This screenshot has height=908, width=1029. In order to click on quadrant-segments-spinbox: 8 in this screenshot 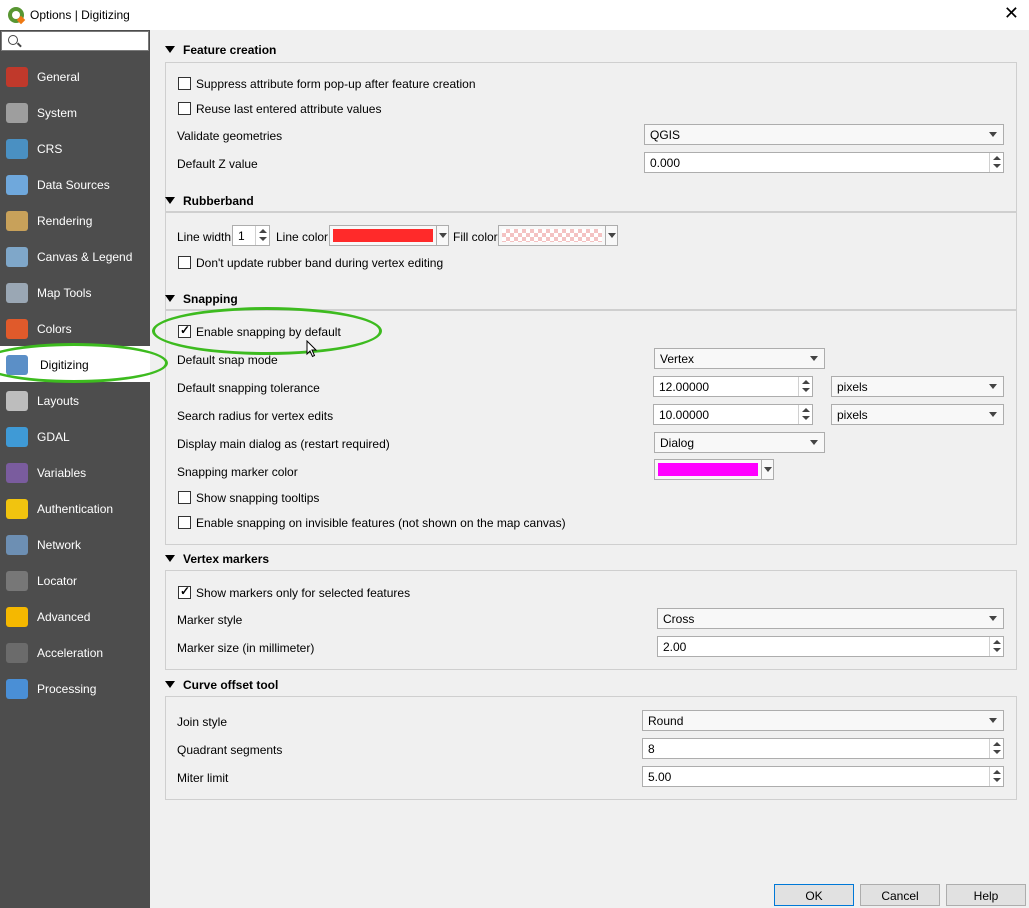, I will do `click(823, 748)`.